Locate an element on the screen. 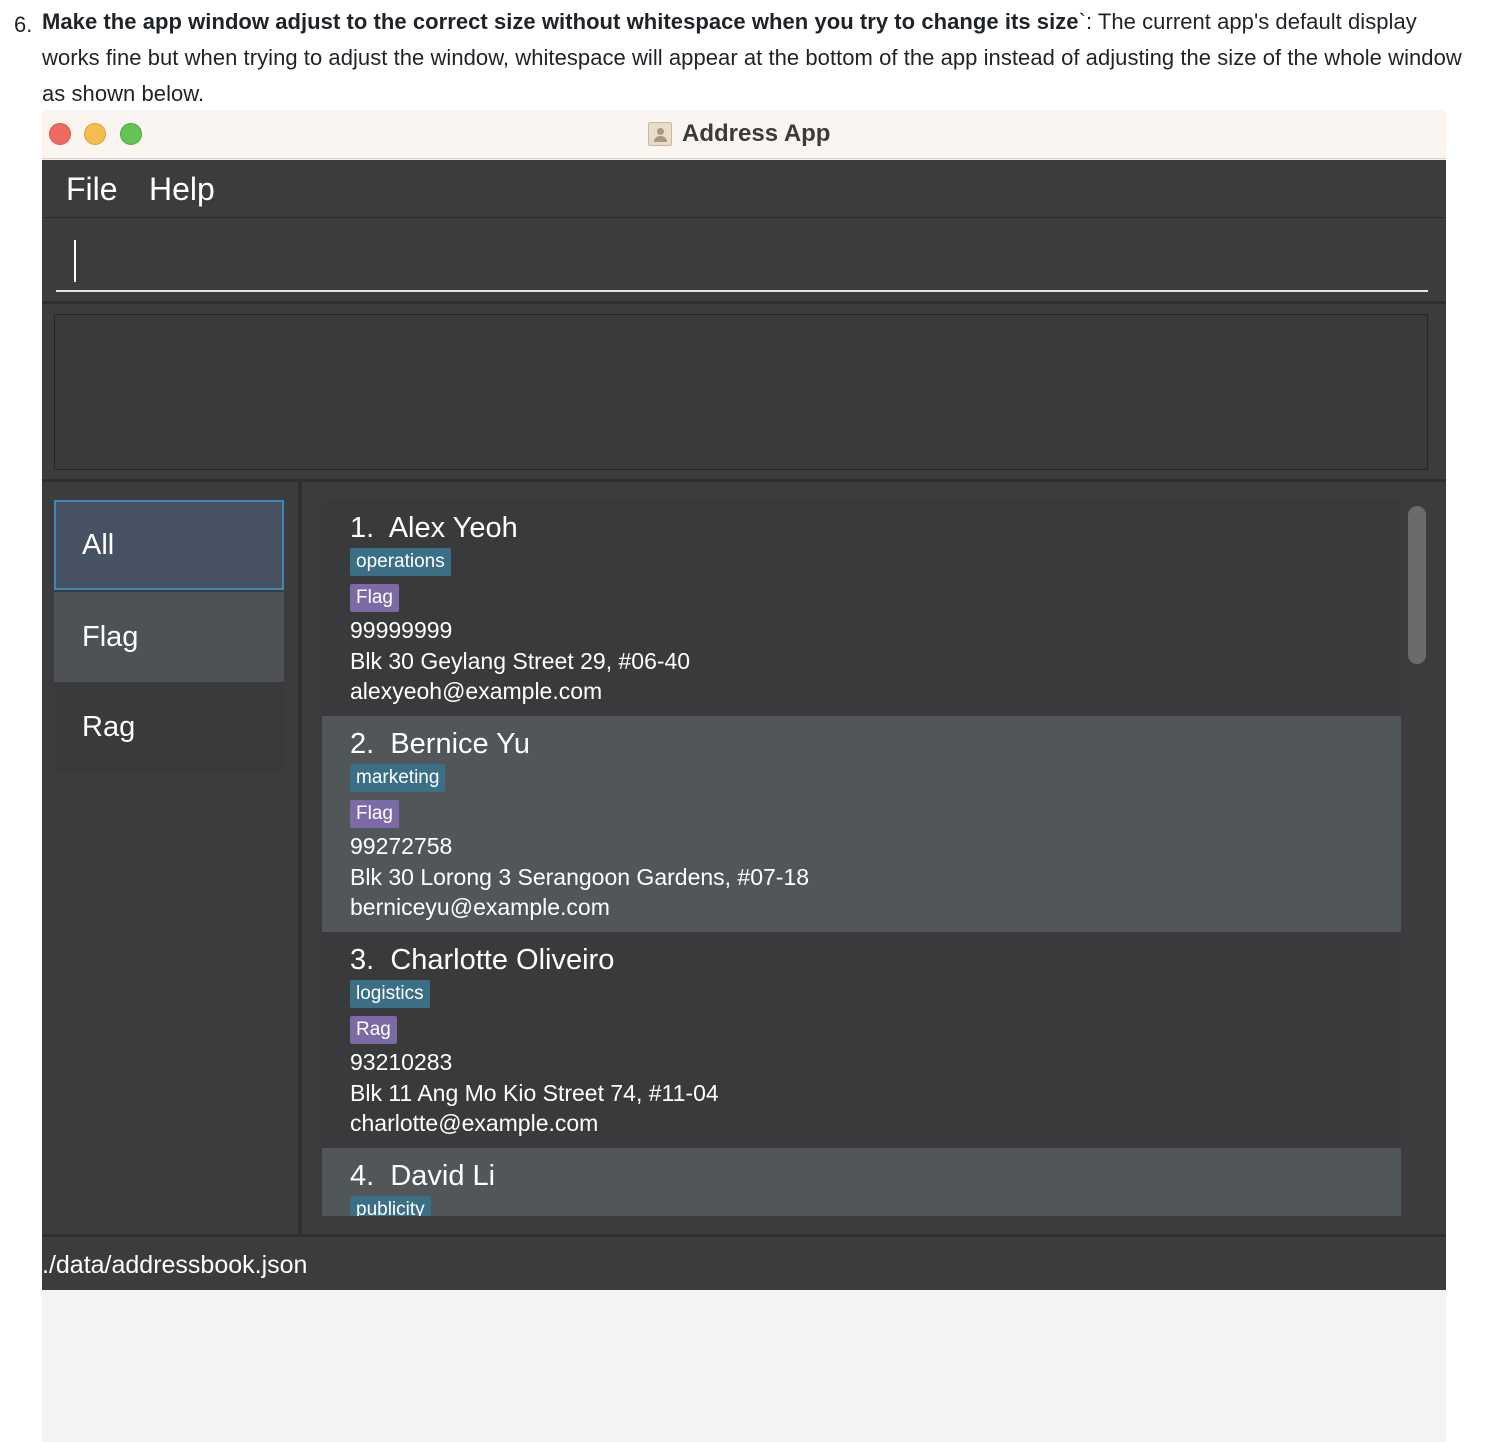  person-phone: 99999999 is located at coordinates (401, 630).